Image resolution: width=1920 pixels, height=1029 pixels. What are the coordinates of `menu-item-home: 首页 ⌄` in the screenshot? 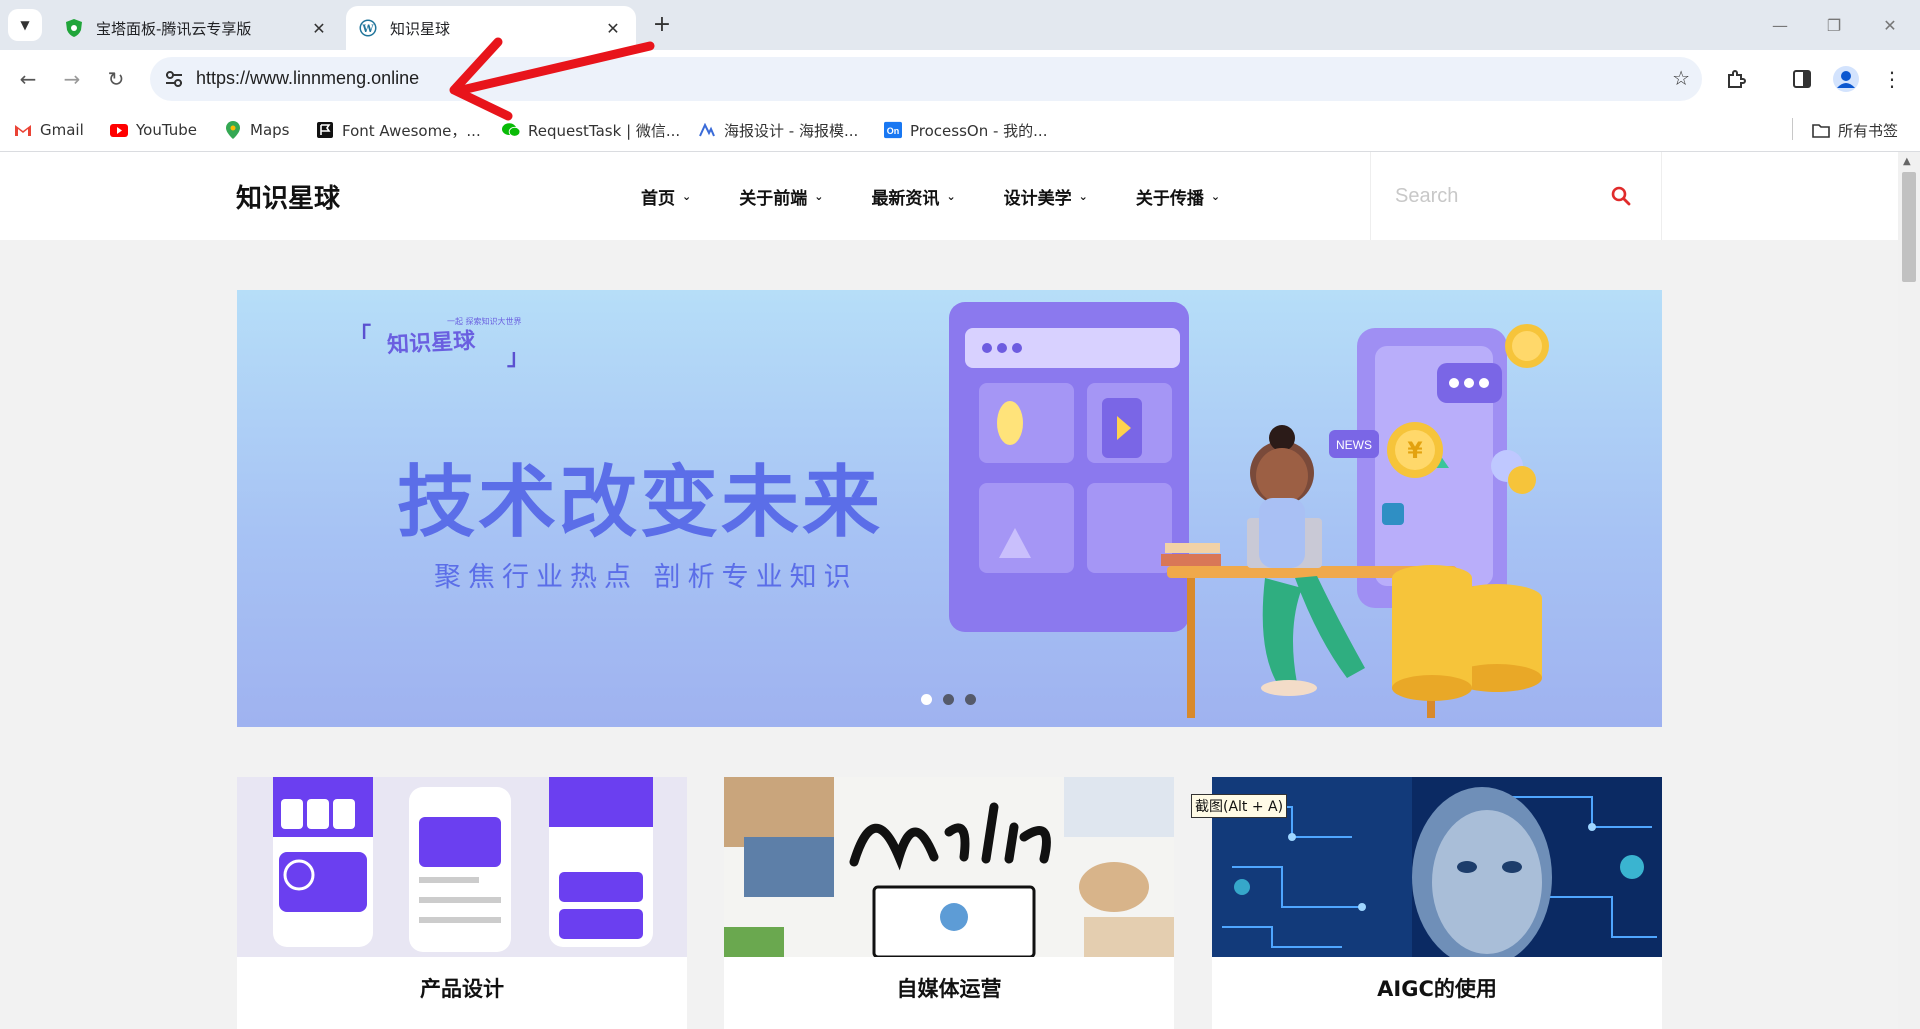 It's located at (666, 196).